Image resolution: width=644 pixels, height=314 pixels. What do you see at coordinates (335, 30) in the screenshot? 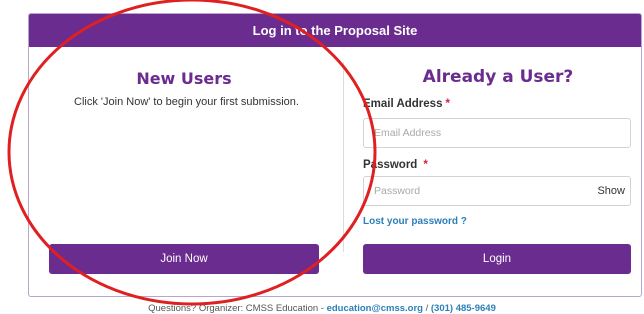
I see `card-header: Log in to the Proposal Site` at bounding box center [335, 30].